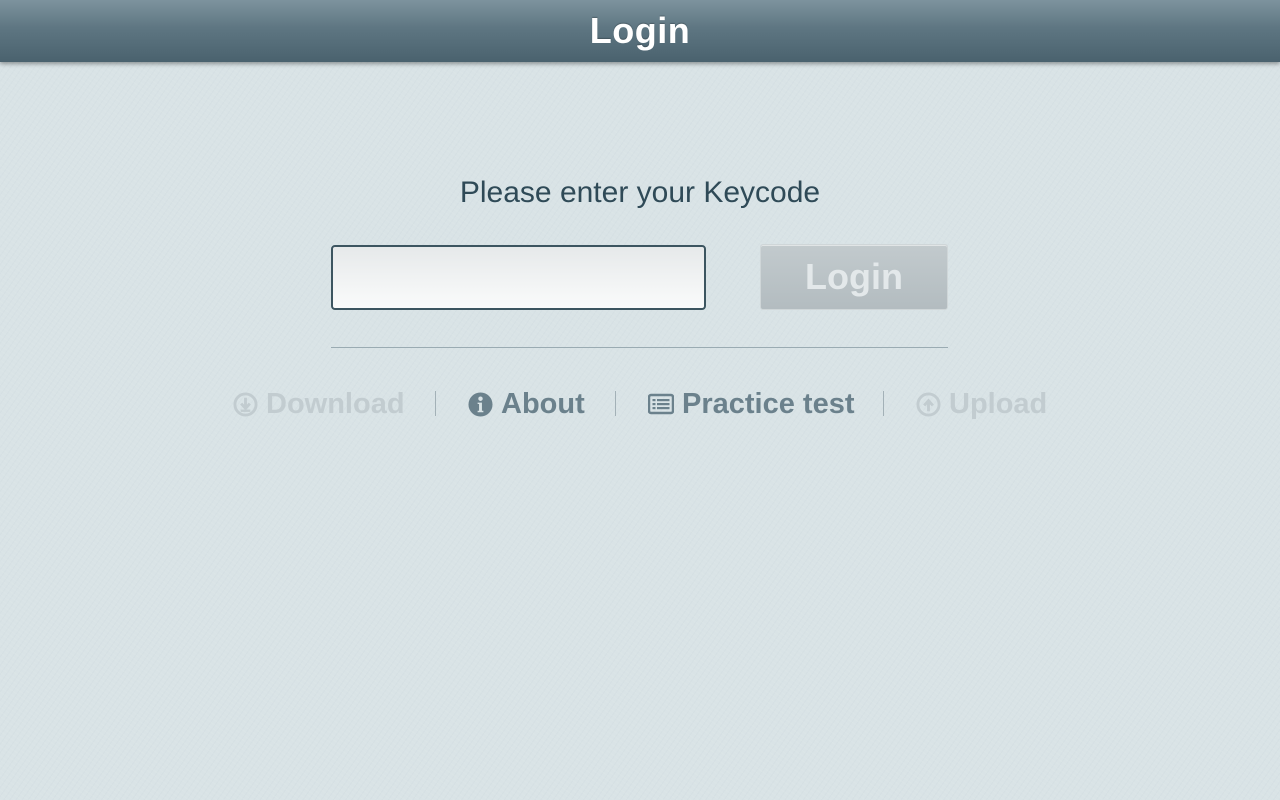 The height and width of the screenshot is (800, 1280). Describe the element at coordinates (335, 403) in the screenshot. I see `download-label: Download` at that location.